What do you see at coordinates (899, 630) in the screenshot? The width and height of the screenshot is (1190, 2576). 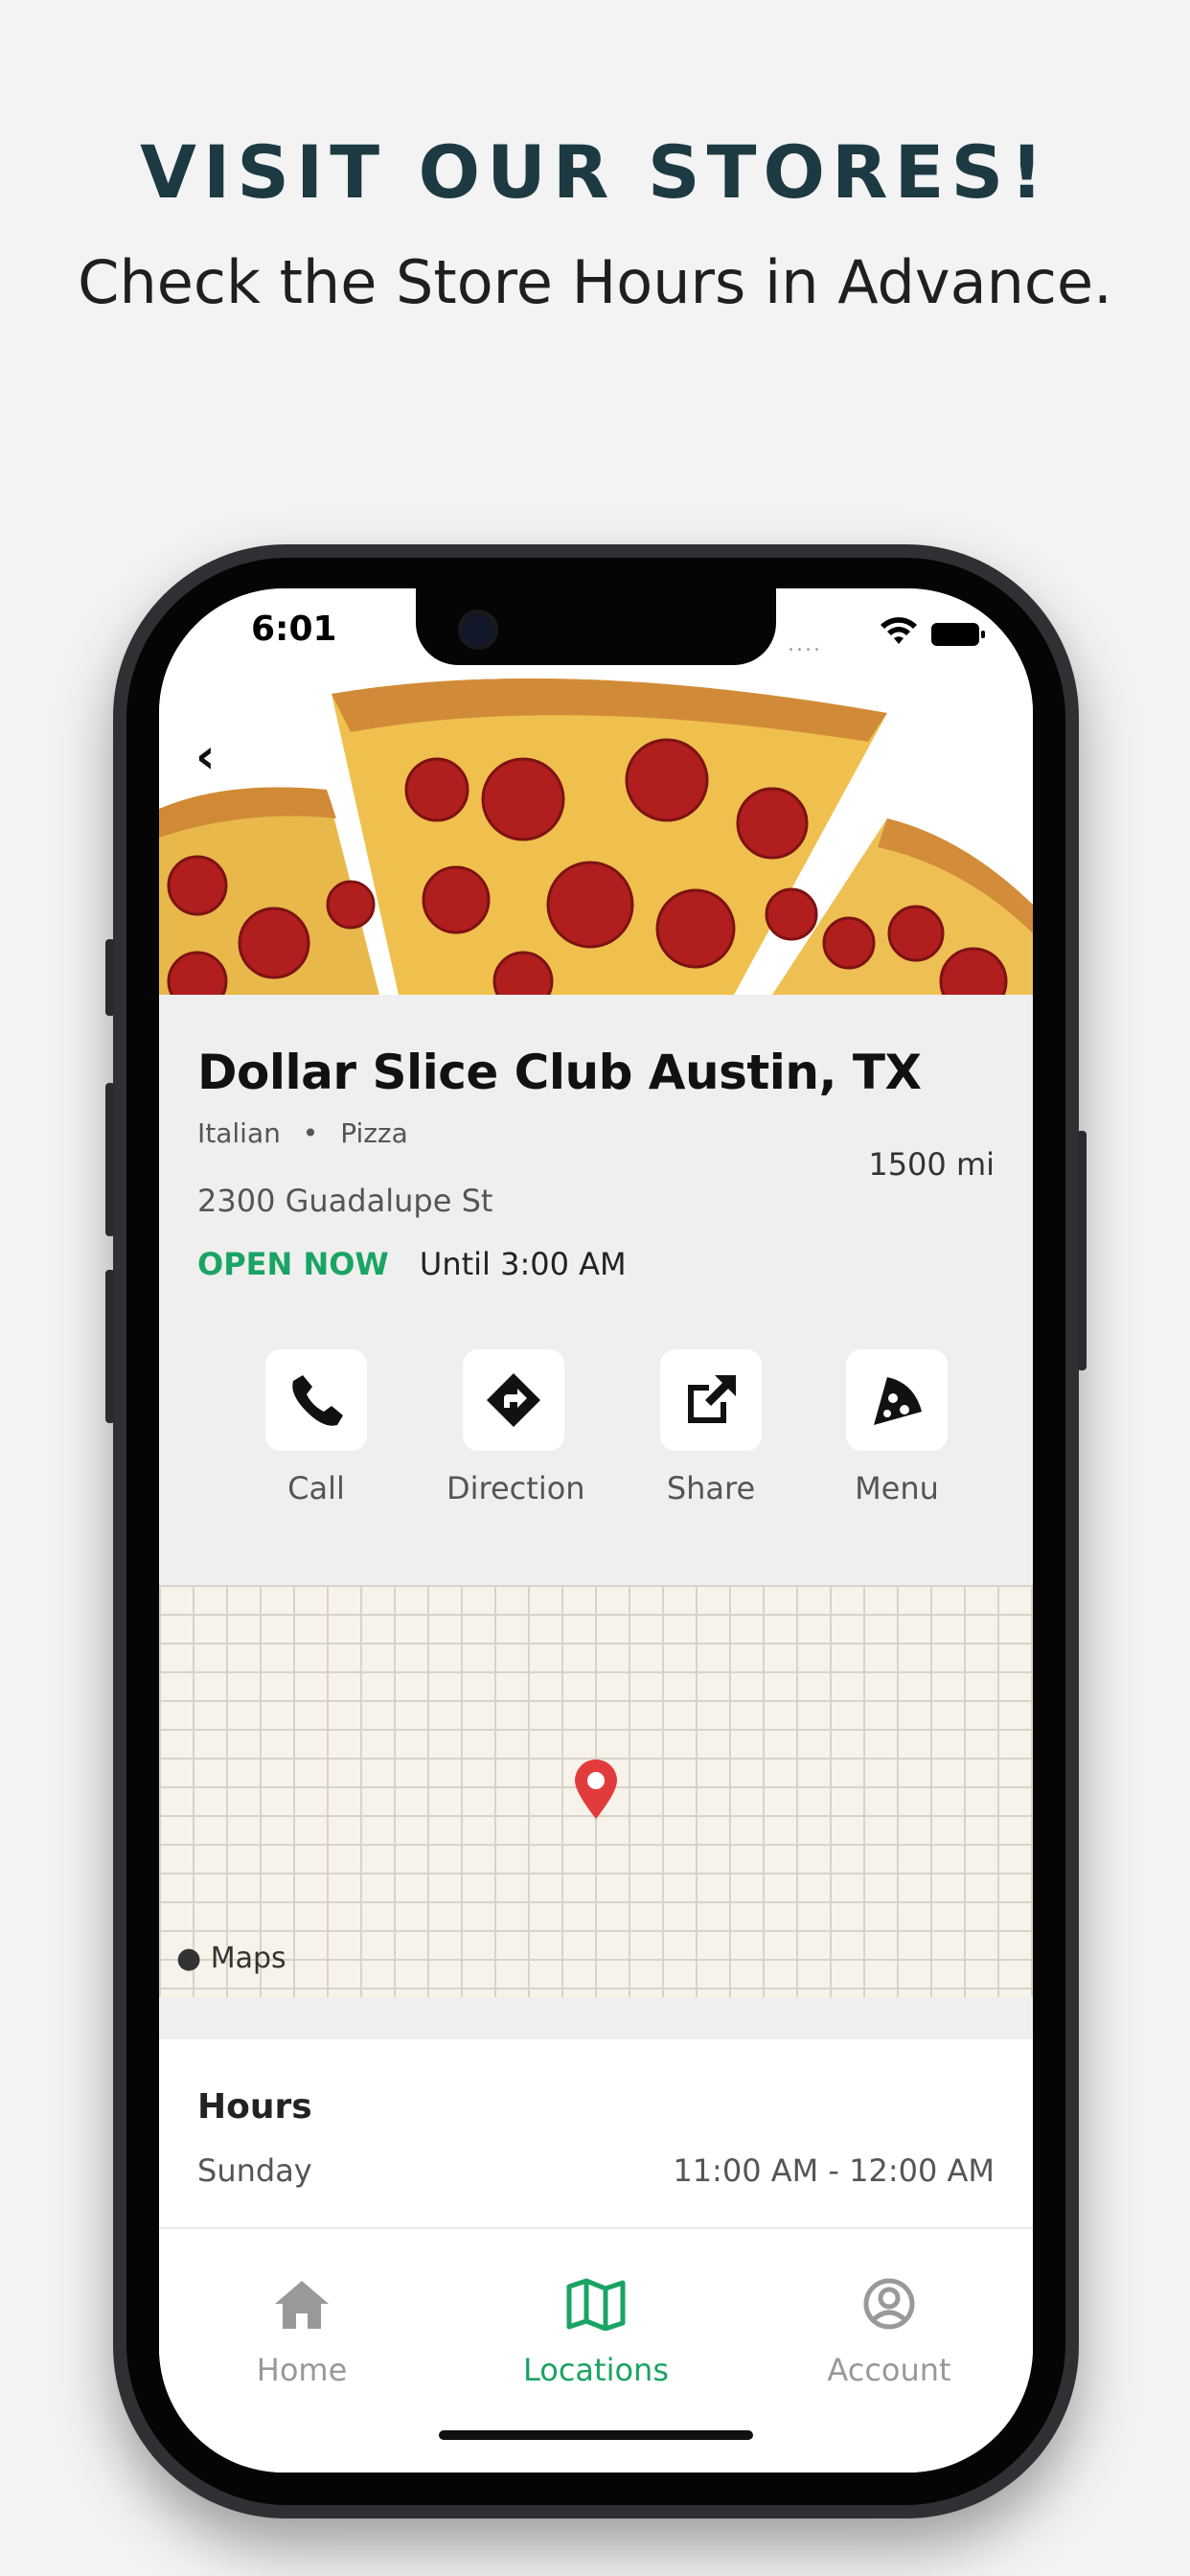 I see `wifi-icon` at bounding box center [899, 630].